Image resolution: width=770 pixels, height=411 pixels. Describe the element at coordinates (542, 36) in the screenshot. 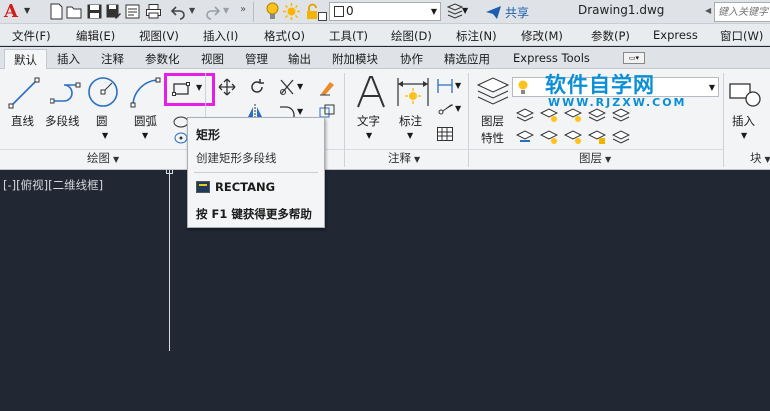

I see `menu-modify: 修改(M)` at that location.